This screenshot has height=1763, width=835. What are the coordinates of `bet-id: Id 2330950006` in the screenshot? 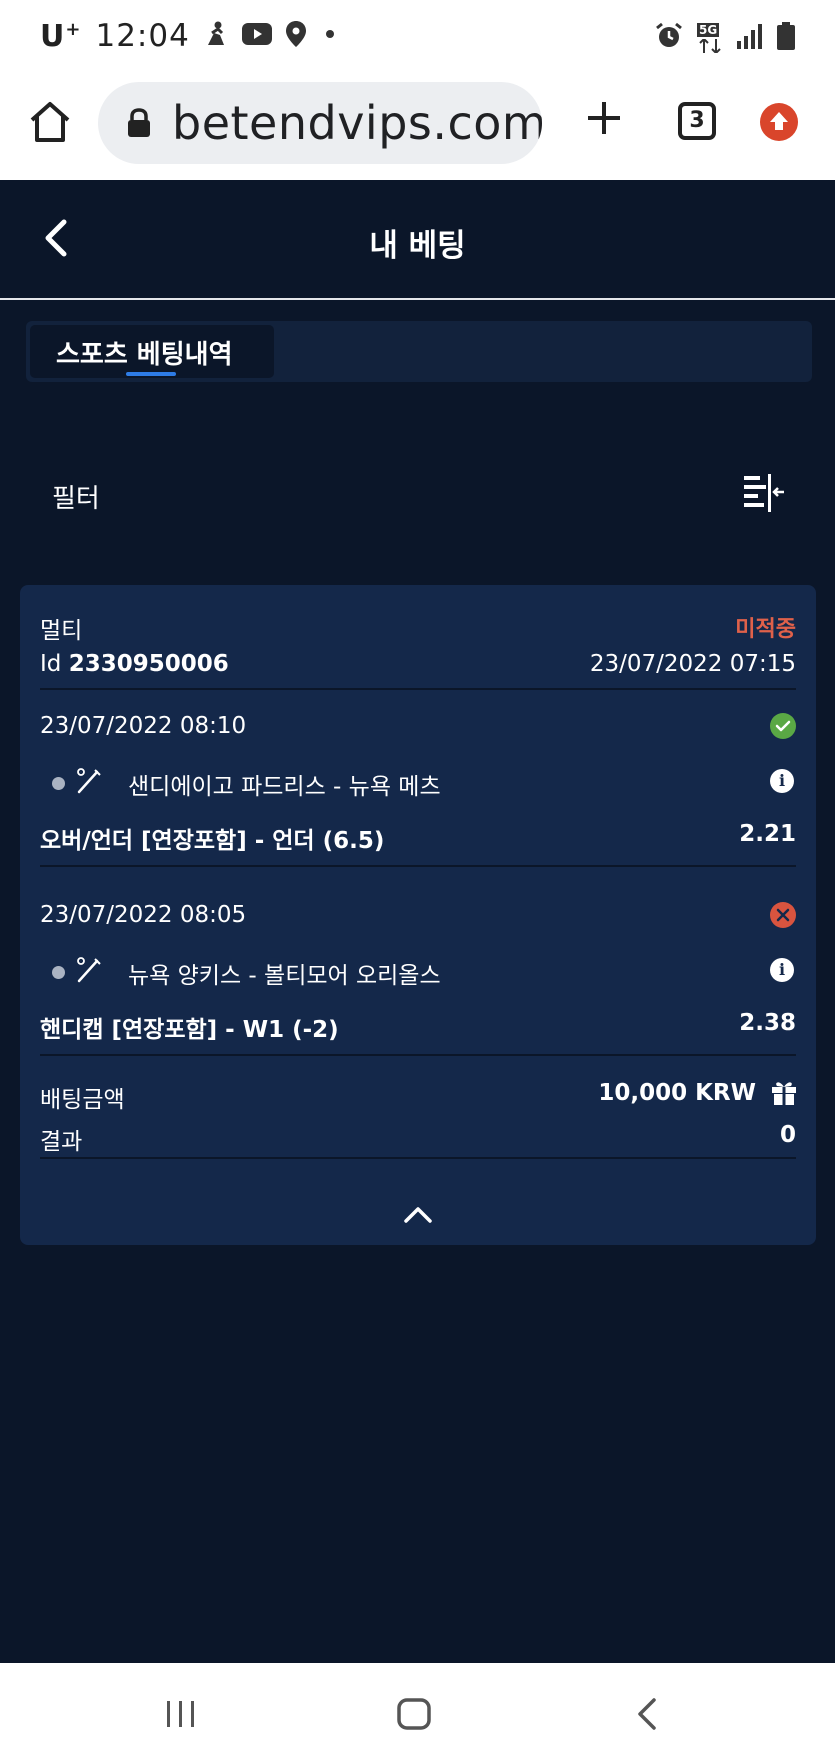 It's located at (134, 664).